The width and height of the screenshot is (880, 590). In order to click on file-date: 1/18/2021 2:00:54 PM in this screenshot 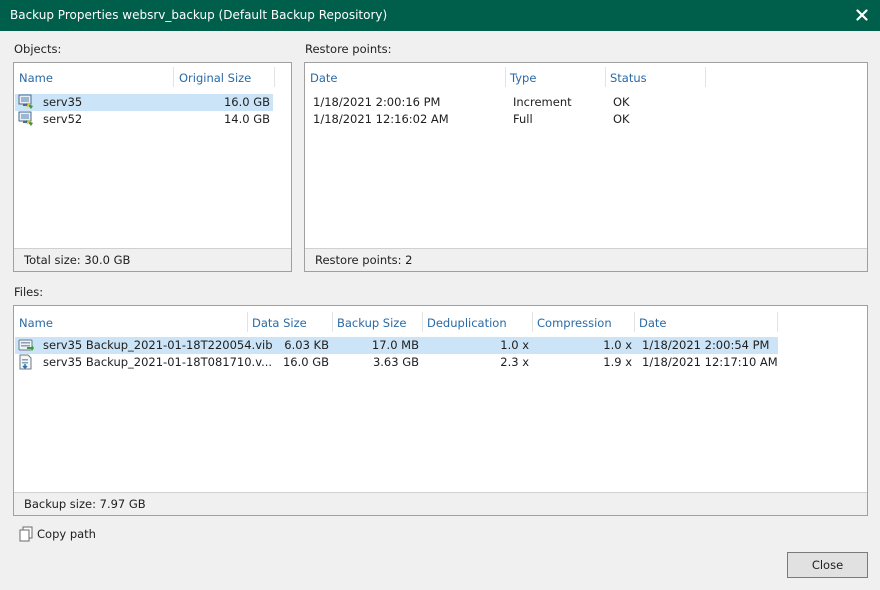, I will do `click(706, 345)`.